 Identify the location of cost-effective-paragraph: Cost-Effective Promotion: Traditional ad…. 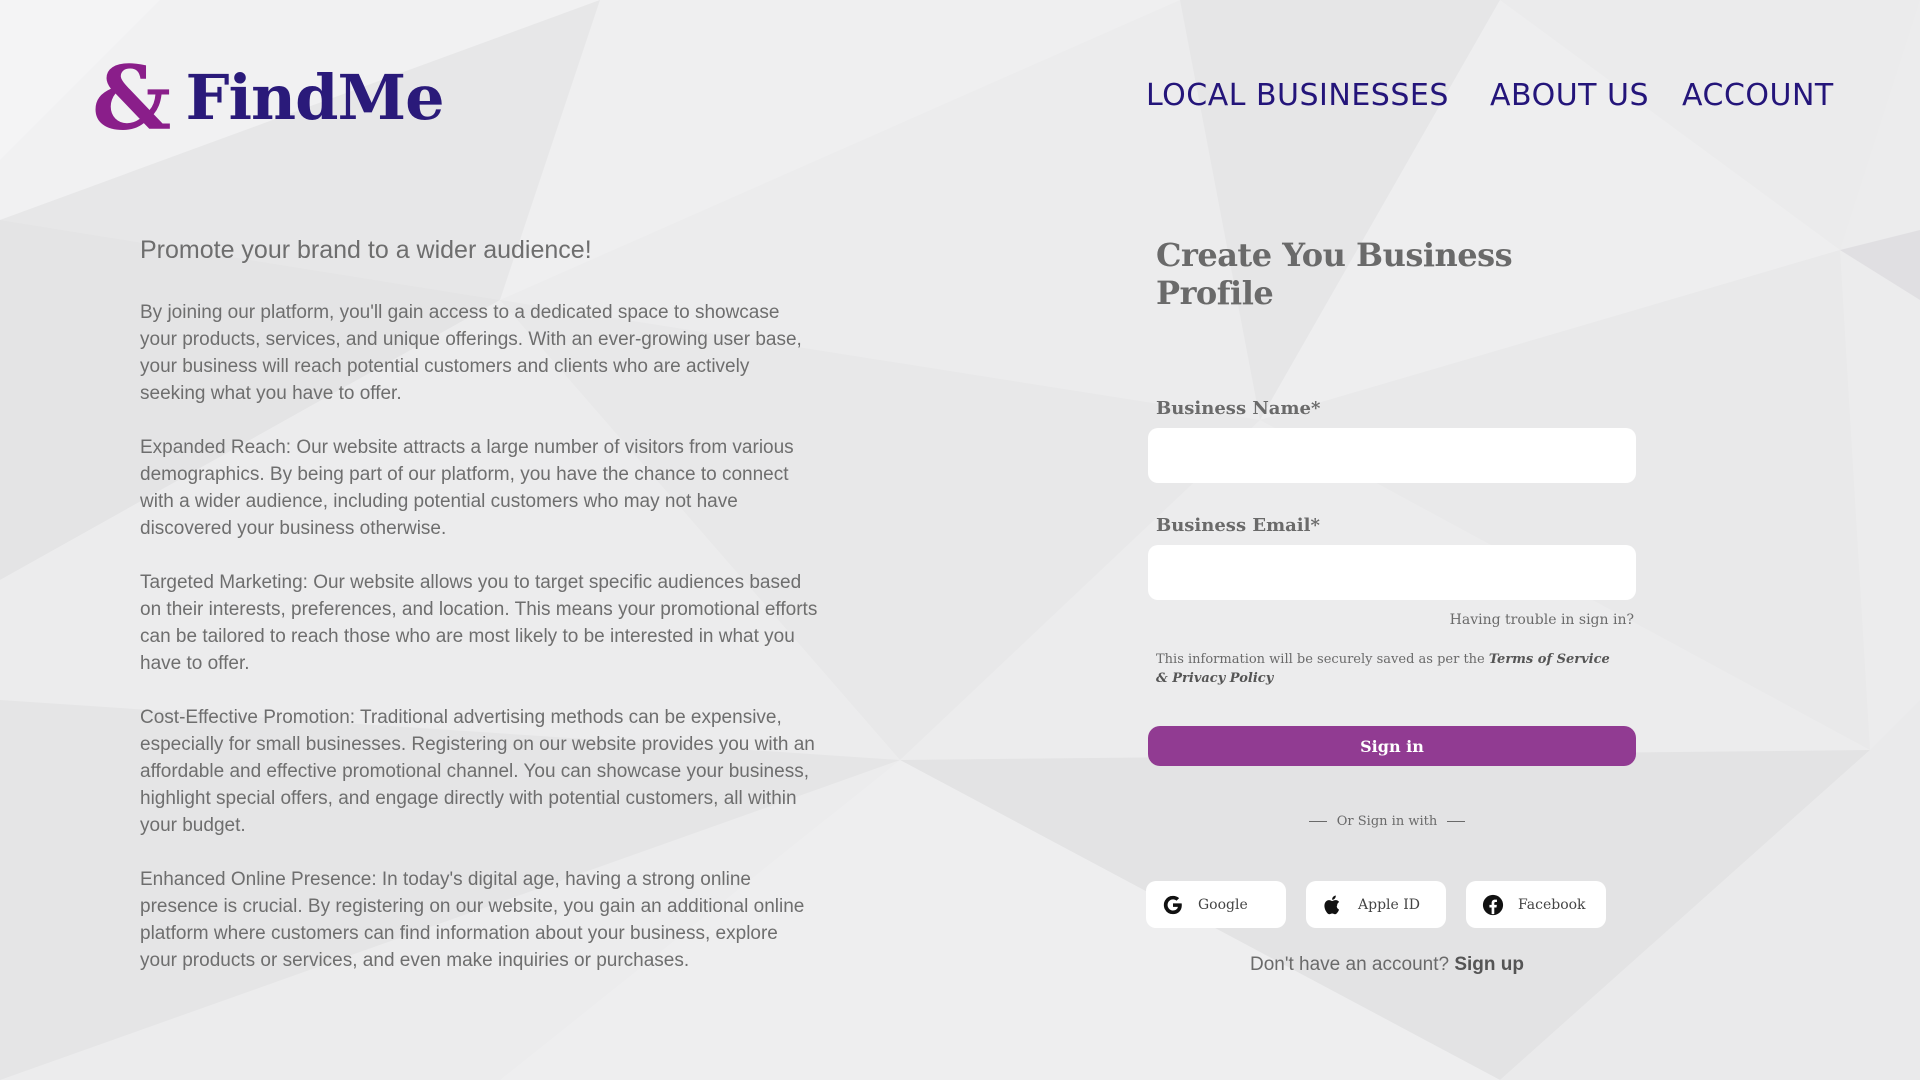
(477, 771).